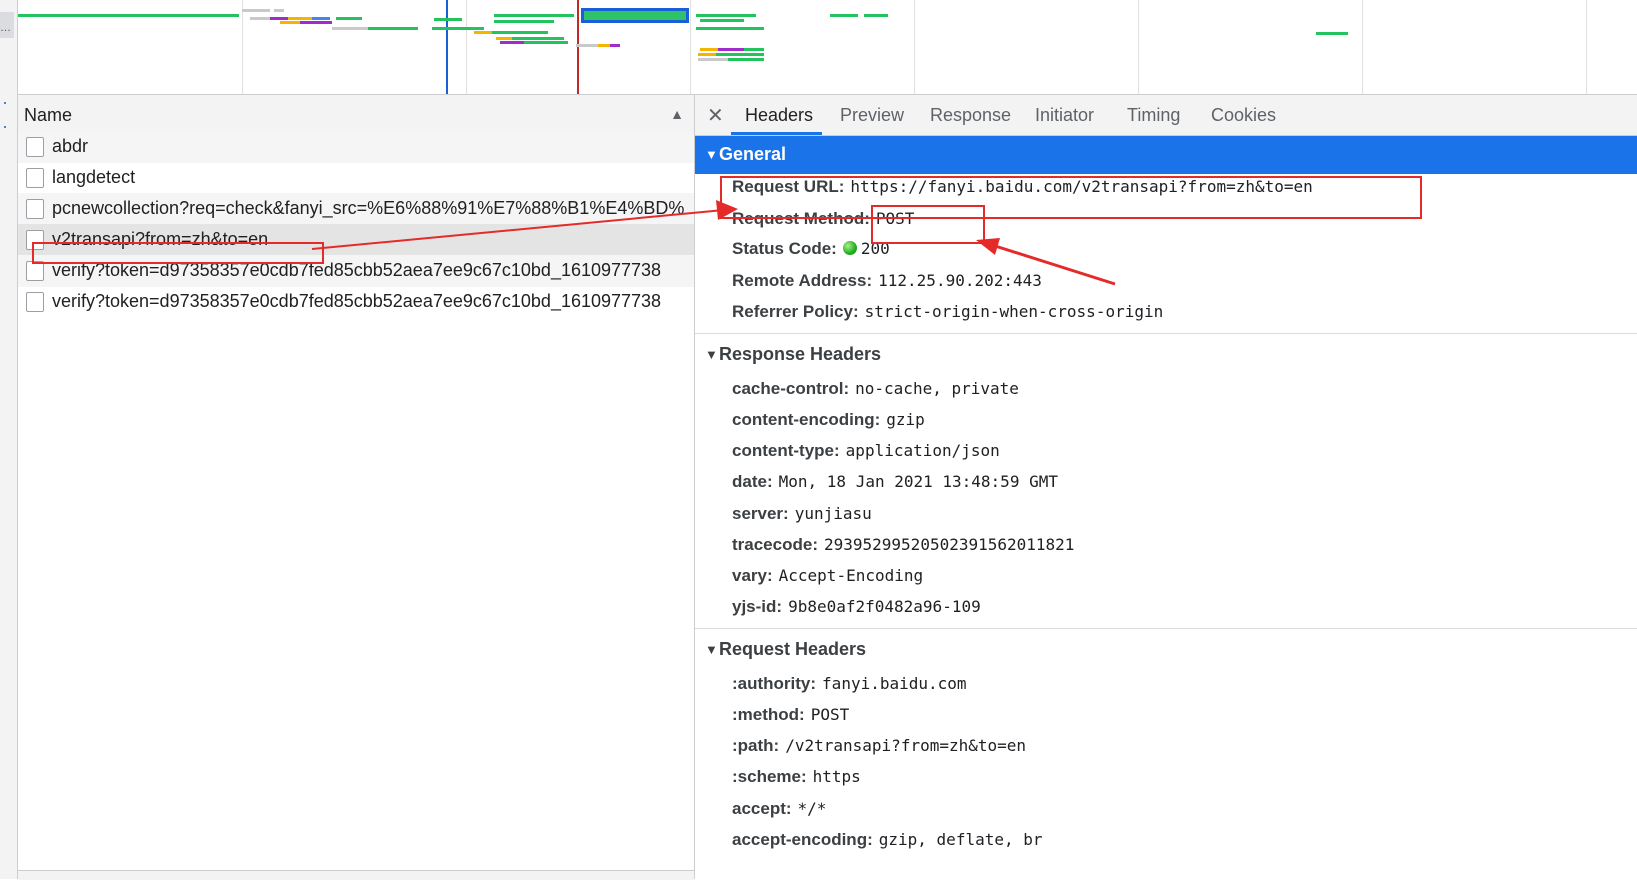 Image resolution: width=1637 pixels, height=880 pixels. I want to click on load-event-marker, so click(578, 47).